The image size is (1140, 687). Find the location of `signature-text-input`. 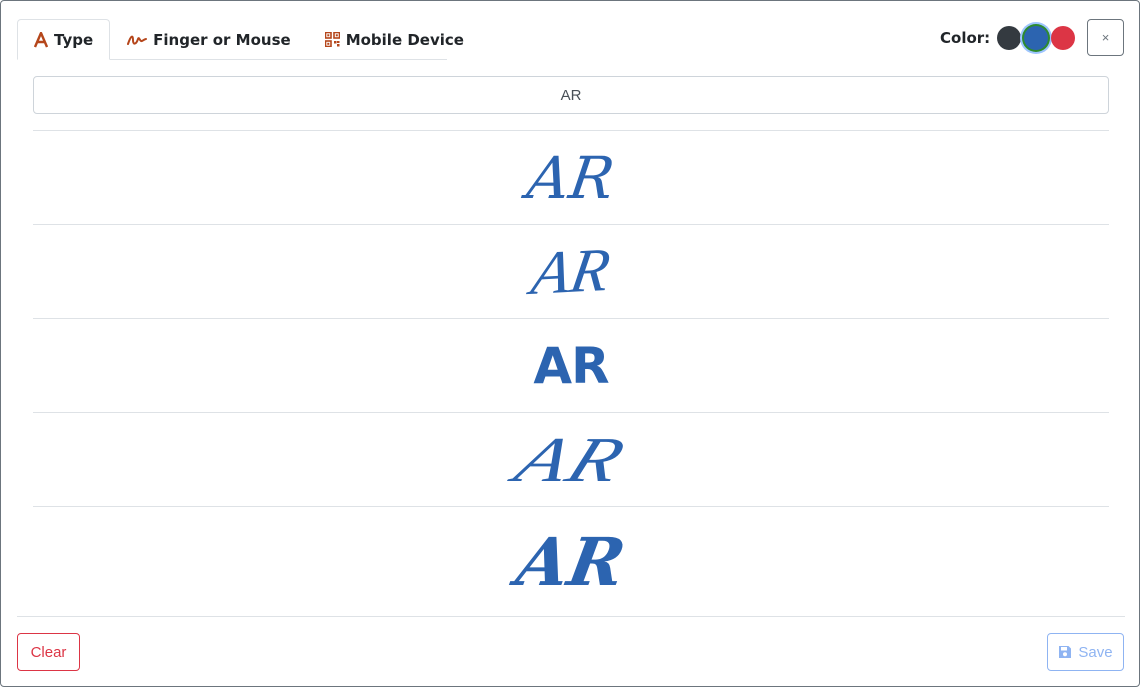

signature-text-input is located at coordinates (571, 95).